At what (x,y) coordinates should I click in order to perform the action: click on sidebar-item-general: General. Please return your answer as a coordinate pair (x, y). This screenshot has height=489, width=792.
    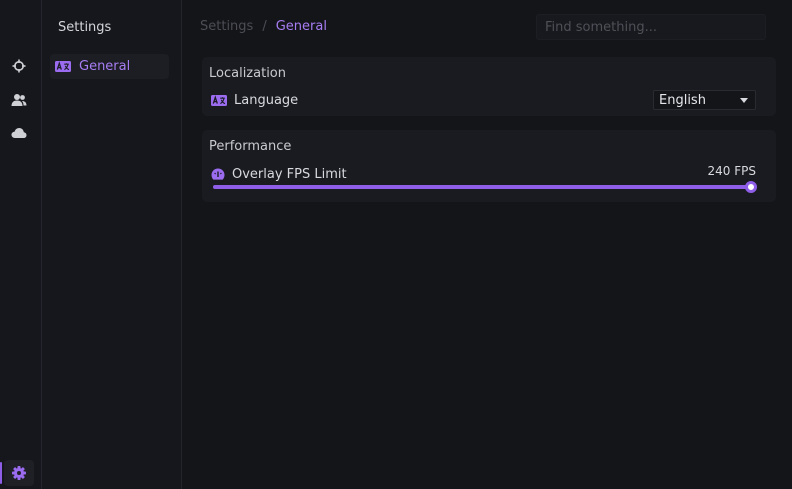
    Looking at the image, I should click on (109, 66).